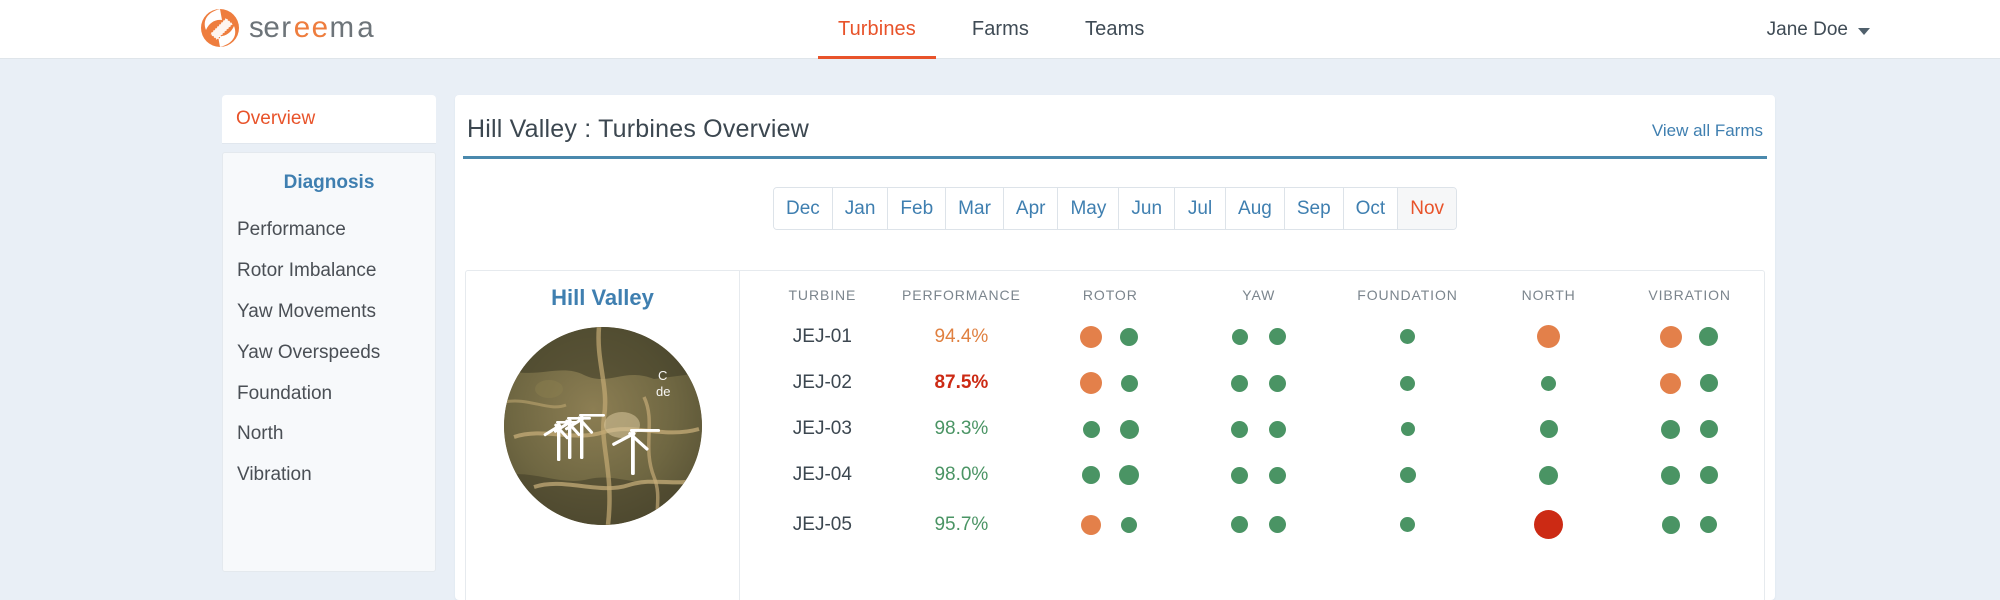 Image resolution: width=2000 pixels, height=600 pixels. Describe the element at coordinates (1261, 441) in the screenshot. I see `table-row: JEJ-03 98.3%` at that location.